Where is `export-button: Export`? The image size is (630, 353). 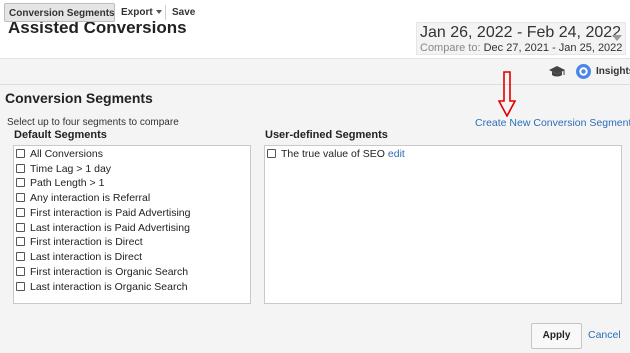
export-button: Export is located at coordinates (141, 12).